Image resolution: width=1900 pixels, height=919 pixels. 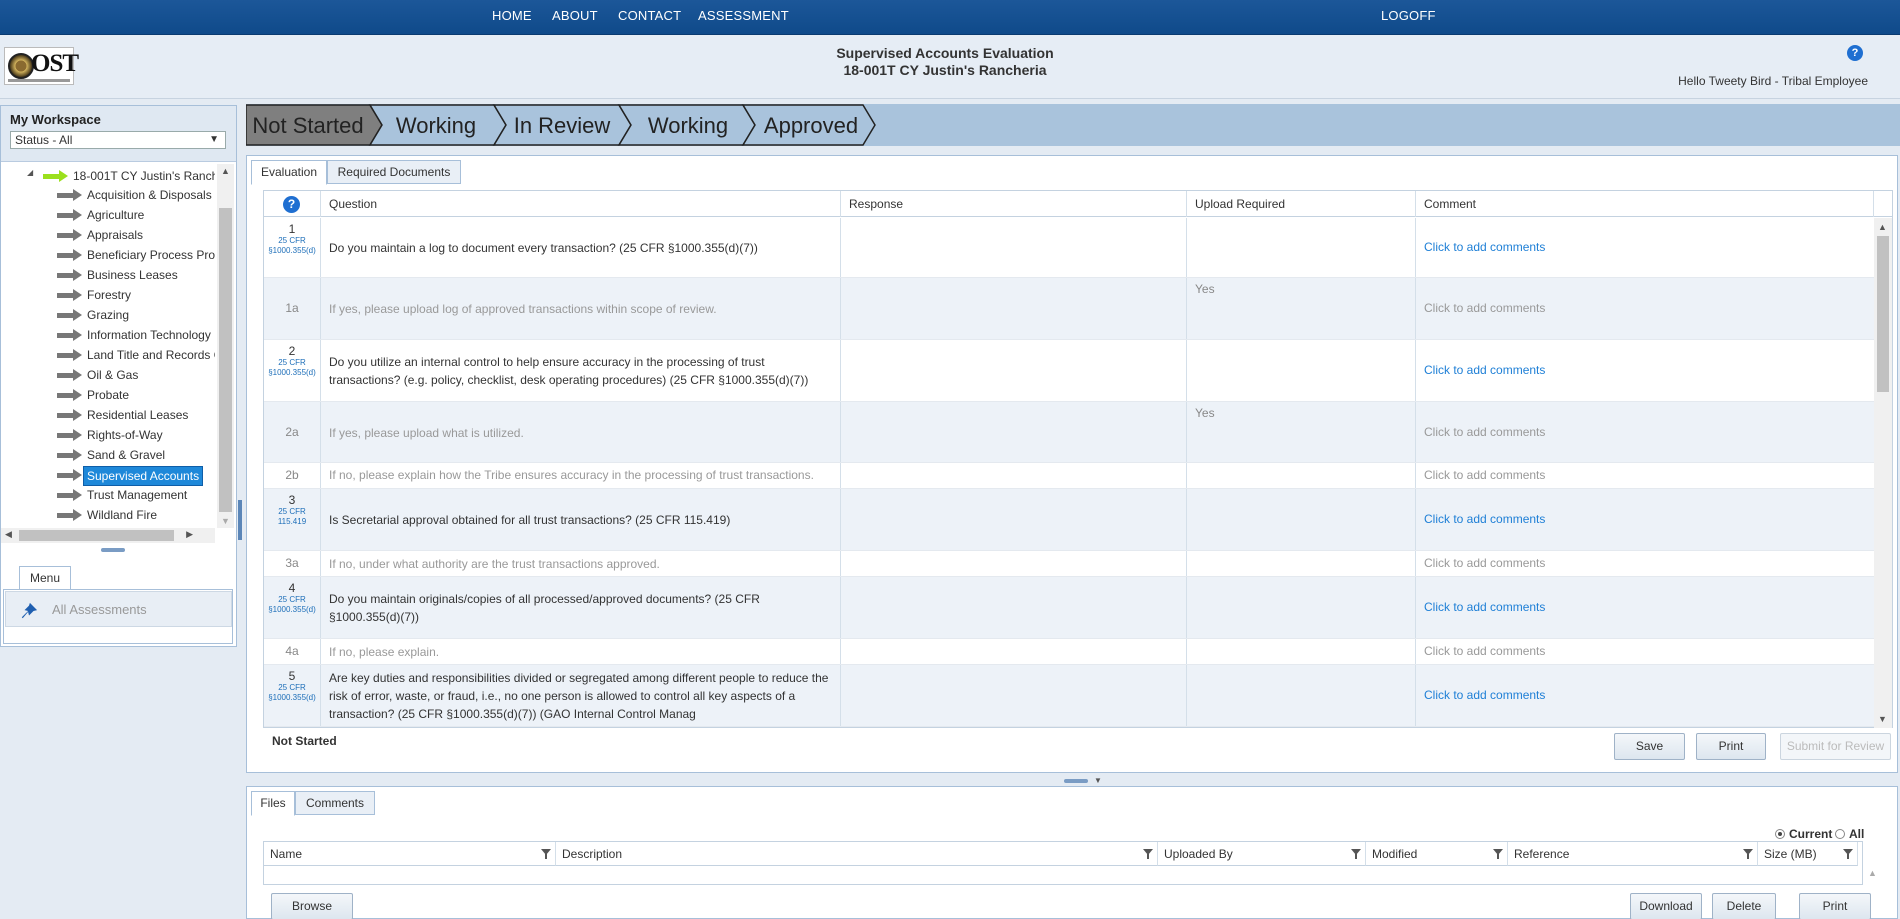 What do you see at coordinates (512, 15) in the screenshot?
I see `nav-home: HOME` at bounding box center [512, 15].